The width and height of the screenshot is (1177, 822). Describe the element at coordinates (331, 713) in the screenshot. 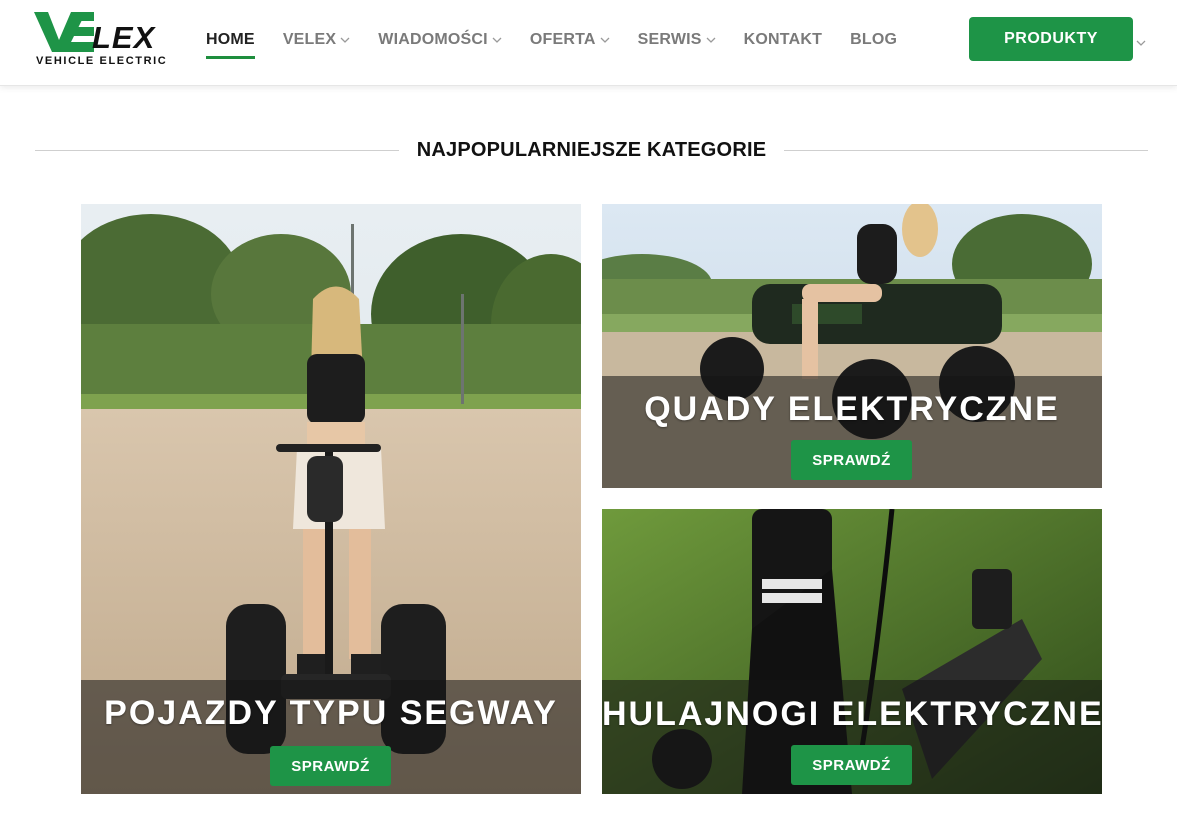

I see `tile-title: POJAZDY TYPU SEGWAY` at that location.